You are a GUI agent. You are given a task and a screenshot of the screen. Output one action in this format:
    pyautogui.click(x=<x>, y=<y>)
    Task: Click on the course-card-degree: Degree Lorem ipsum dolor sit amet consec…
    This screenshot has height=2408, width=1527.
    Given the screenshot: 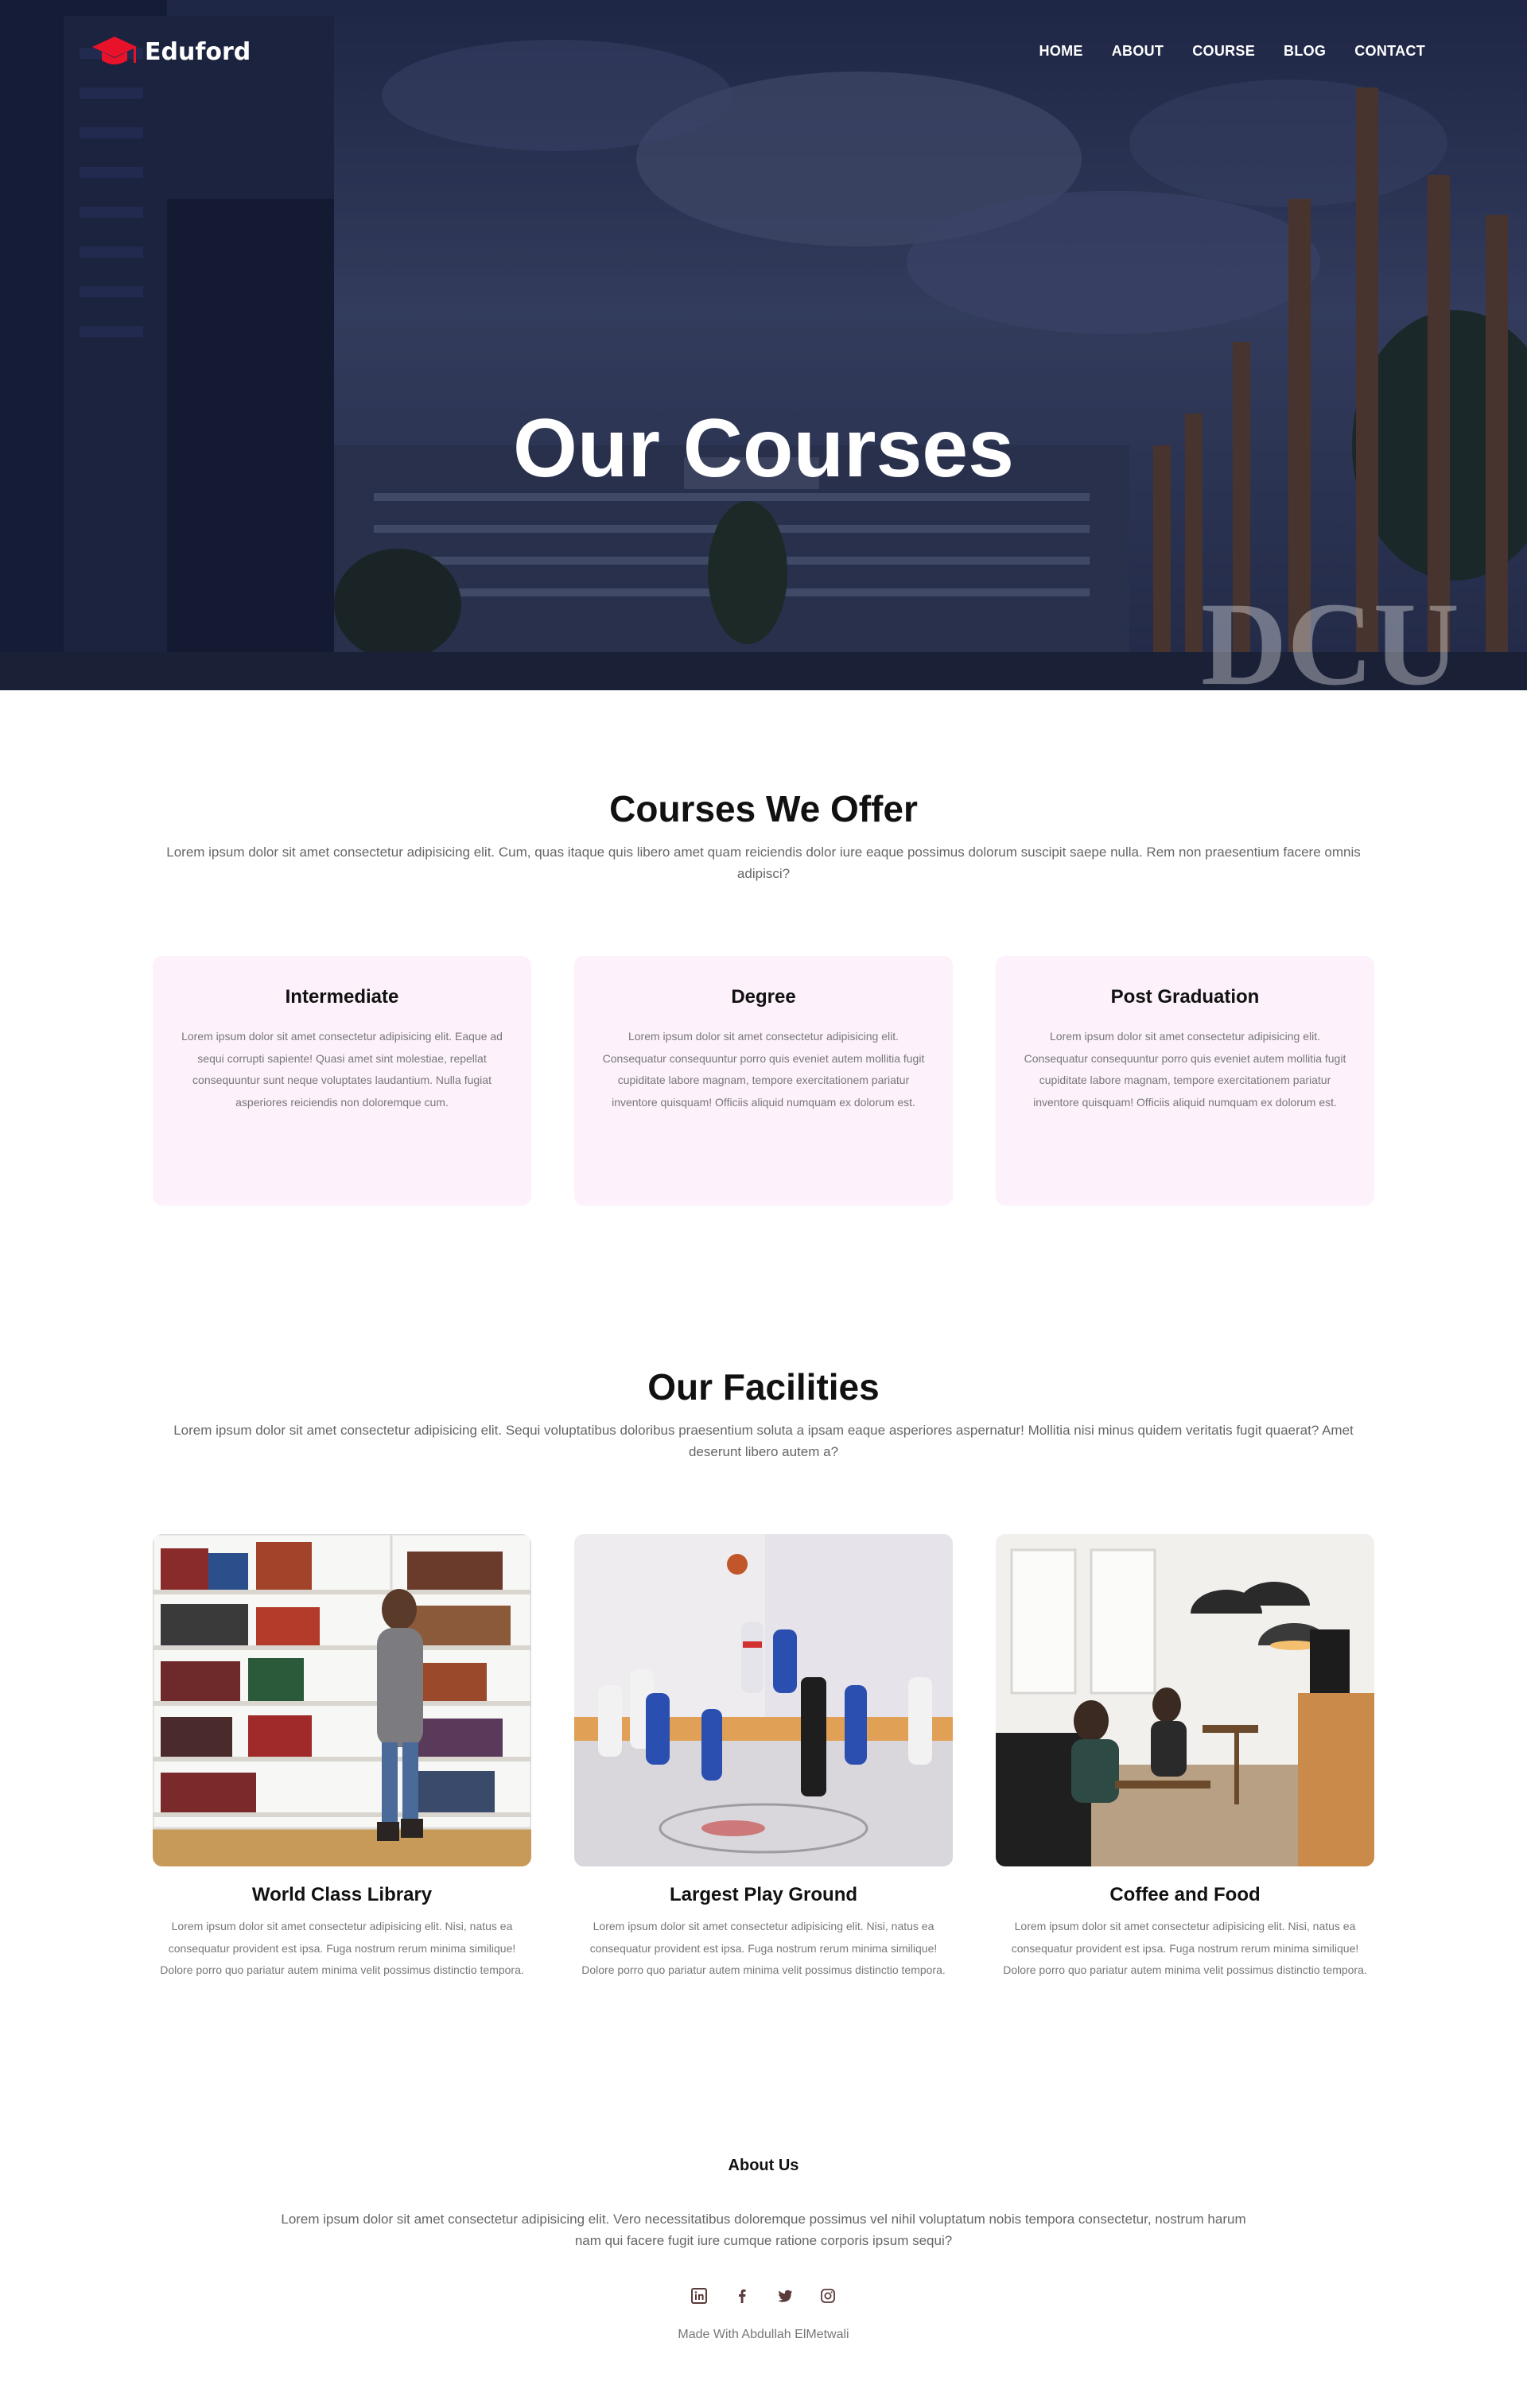 What is the action you would take?
    pyautogui.click(x=763, y=1081)
    